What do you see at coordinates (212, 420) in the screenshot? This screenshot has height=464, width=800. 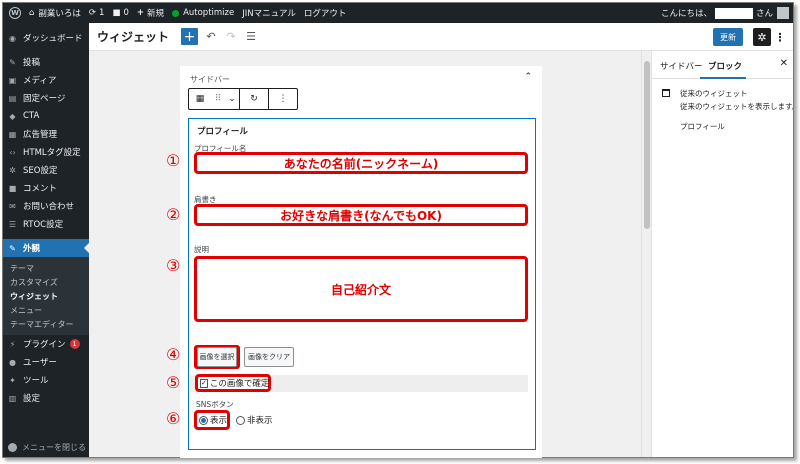 I see `sns-show-radio: 表示` at bounding box center [212, 420].